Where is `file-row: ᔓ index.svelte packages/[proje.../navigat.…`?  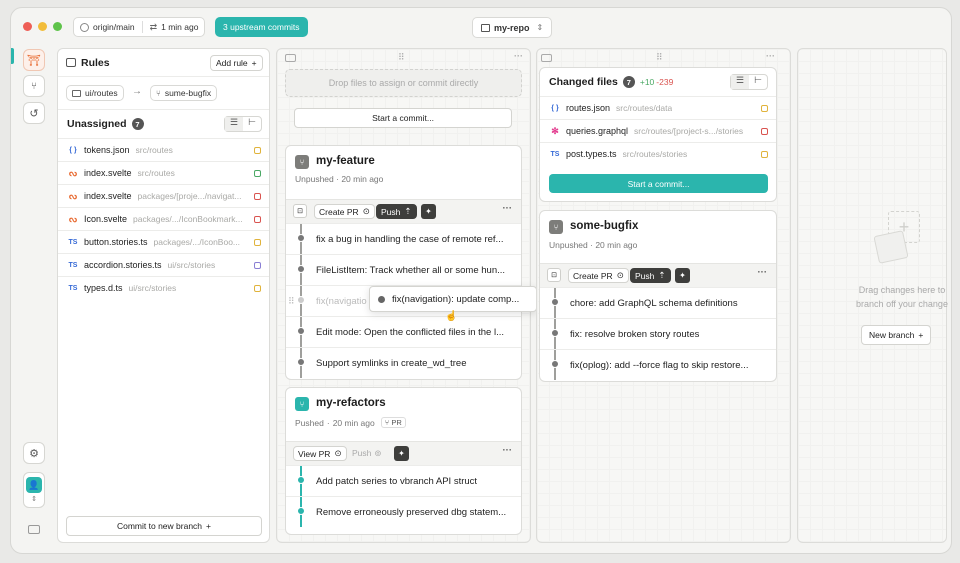 file-row: ᔓ index.svelte packages/[proje.../navigat.… is located at coordinates (163, 195).